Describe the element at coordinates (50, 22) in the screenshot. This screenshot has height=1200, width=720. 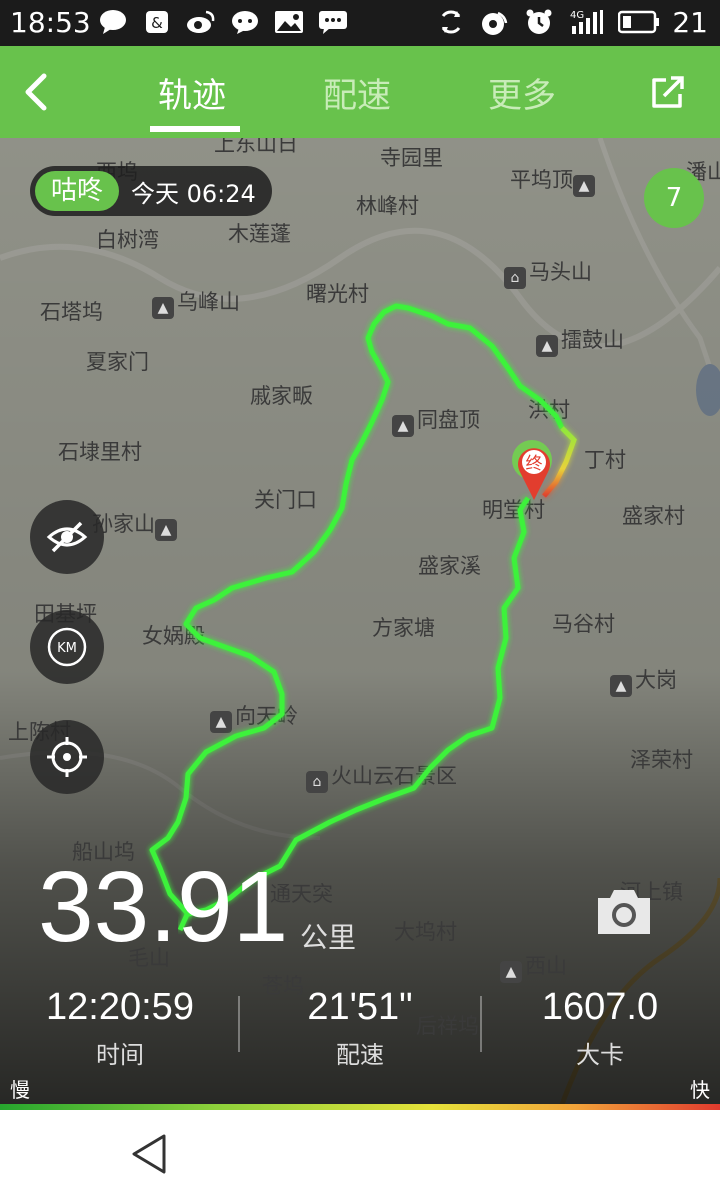
I see `status-time: 18:53` at that location.